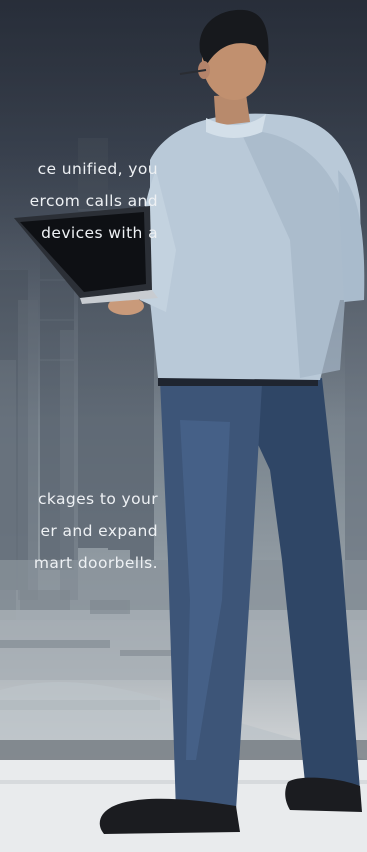 The height and width of the screenshot is (852, 367). What do you see at coordinates (93, 201) in the screenshot?
I see `feature-text-line: ercom calls and` at bounding box center [93, 201].